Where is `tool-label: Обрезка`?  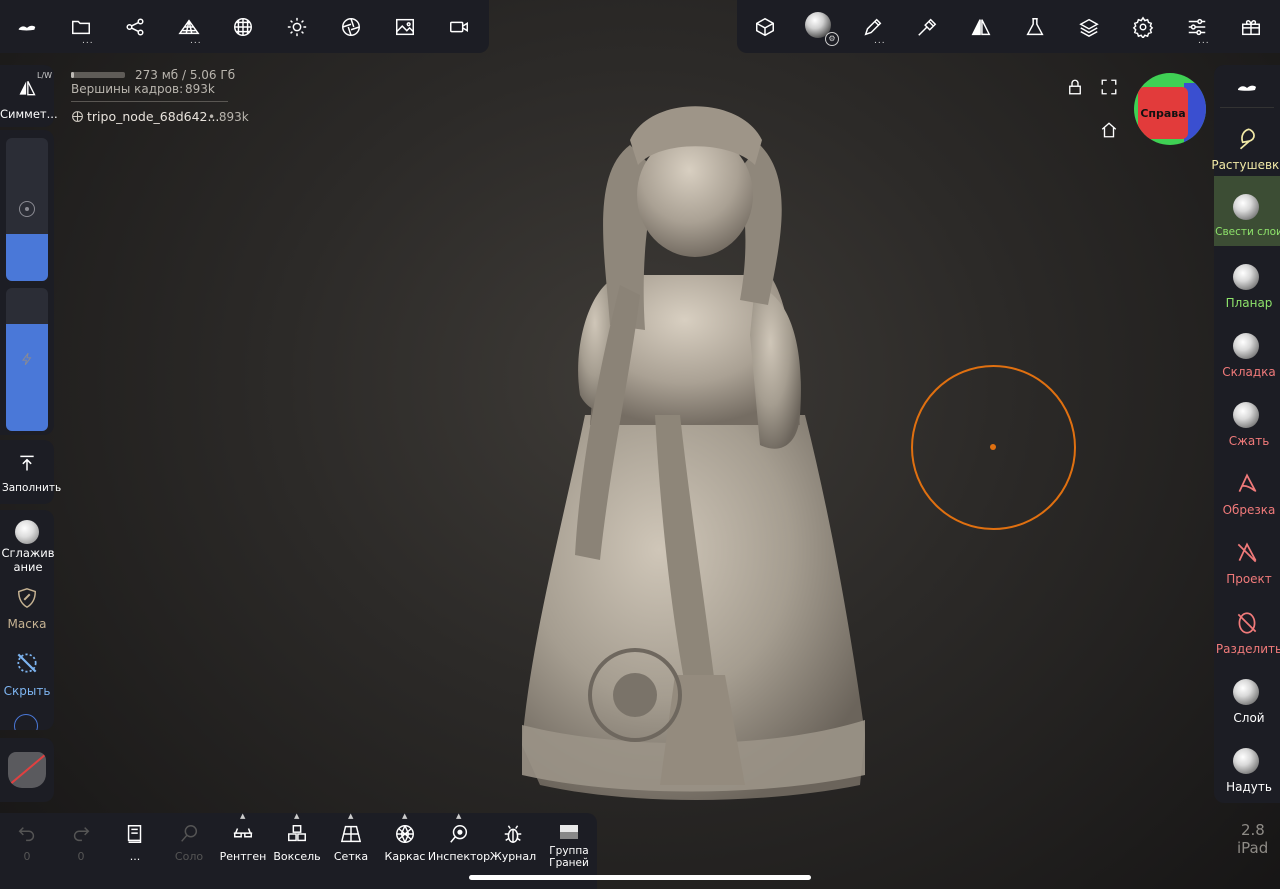 tool-label: Обрезка is located at coordinates (1249, 510).